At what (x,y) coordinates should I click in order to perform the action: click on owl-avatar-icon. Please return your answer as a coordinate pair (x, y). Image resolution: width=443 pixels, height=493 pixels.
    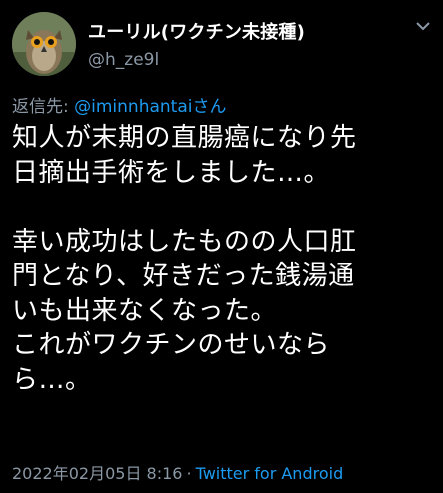
    Looking at the image, I should click on (44, 44).